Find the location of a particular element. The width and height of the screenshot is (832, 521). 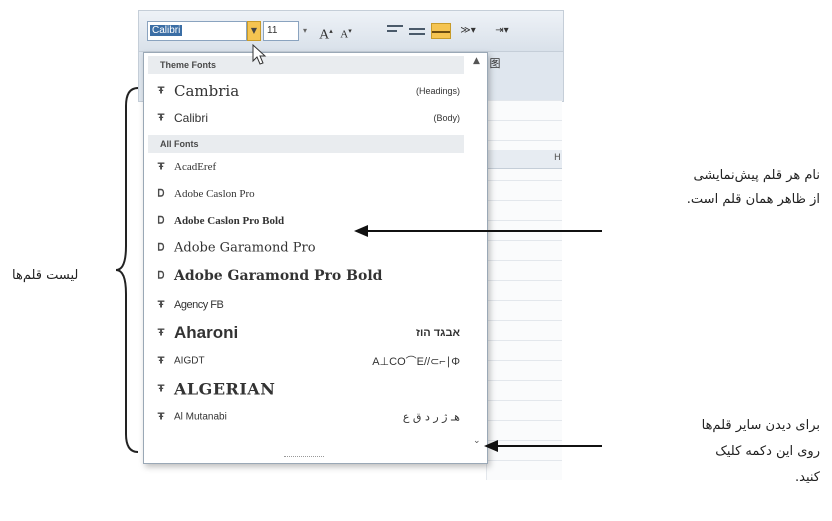

grow-font-button: A▴ is located at coordinates (326, 32).